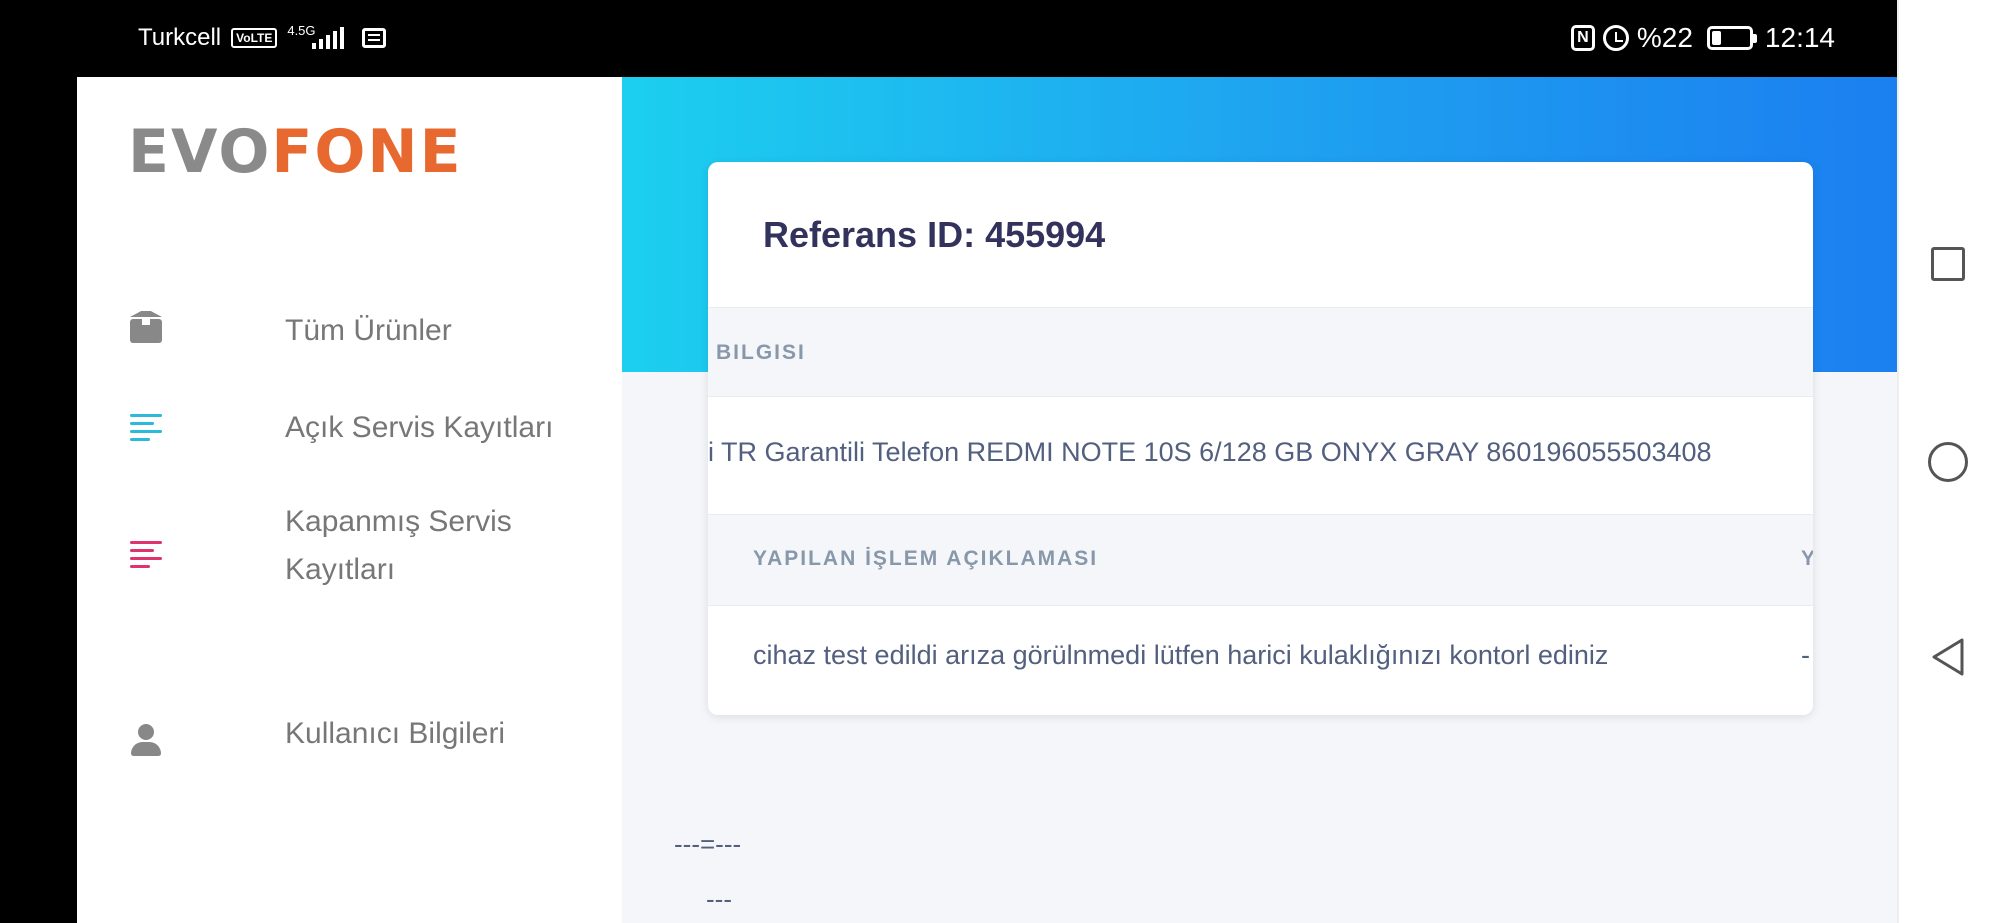 The height and width of the screenshot is (923, 2000). I want to click on clock: 12:14, so click(1799, 37).